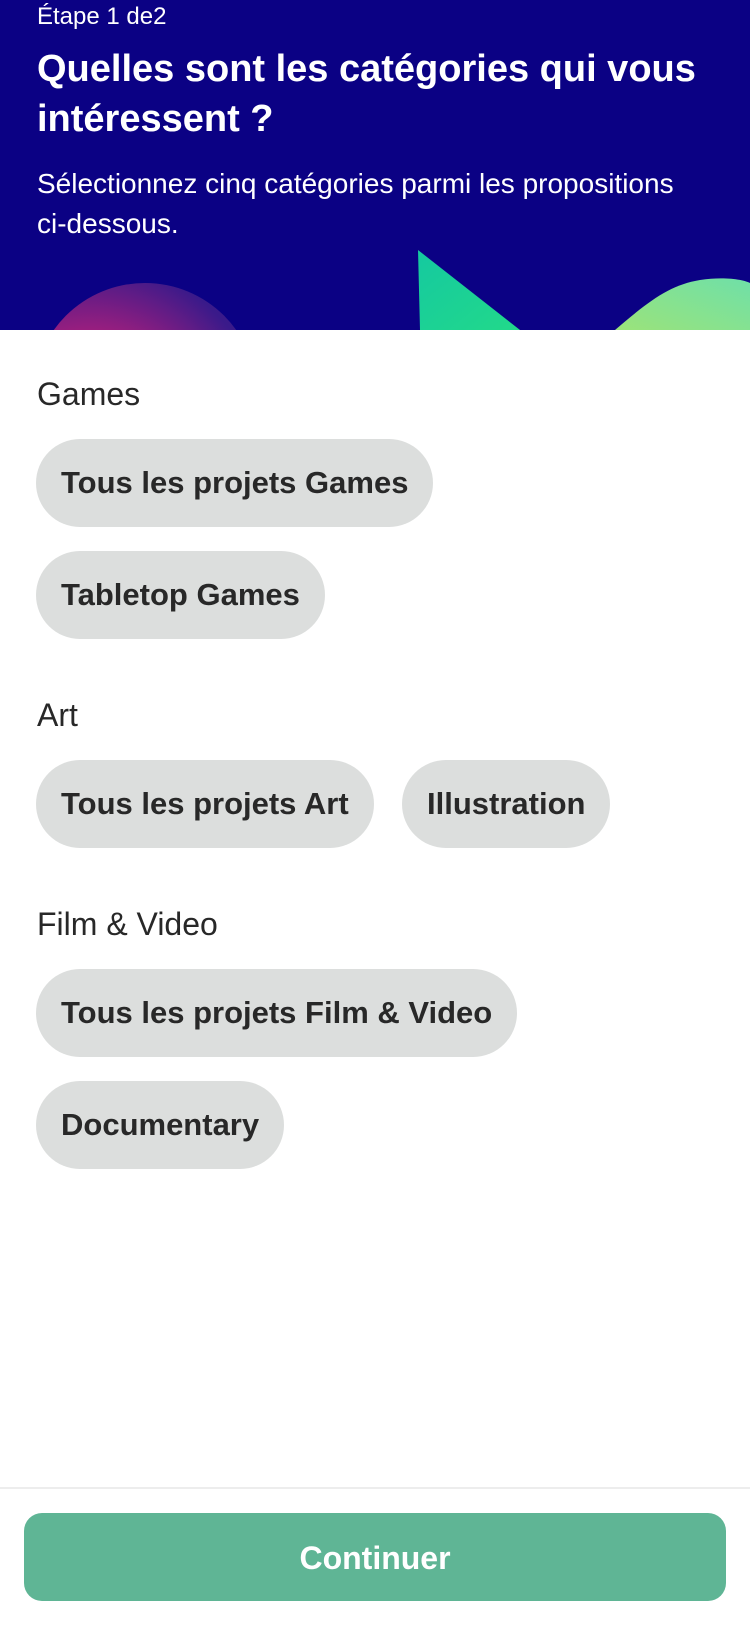  What do you see at coordinates (205, 804) in the screenshot?
I see `chip-all-art: Tous les projets Art` at bounding box center [205, 804].